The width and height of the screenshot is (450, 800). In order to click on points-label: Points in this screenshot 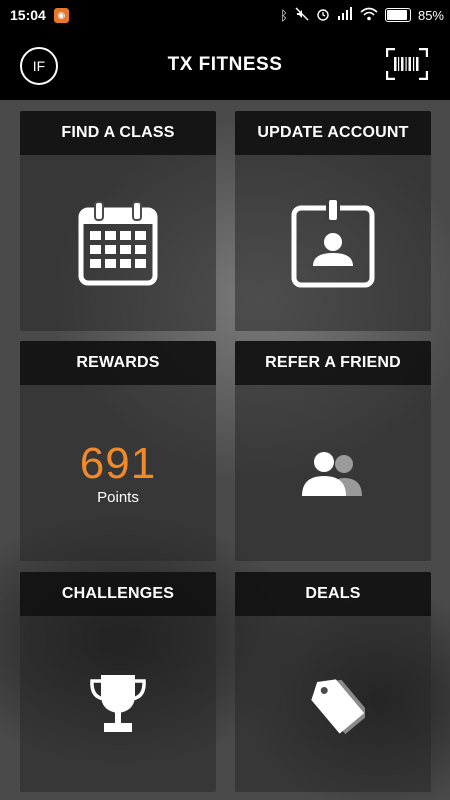, I will do `click(118, 497)`.